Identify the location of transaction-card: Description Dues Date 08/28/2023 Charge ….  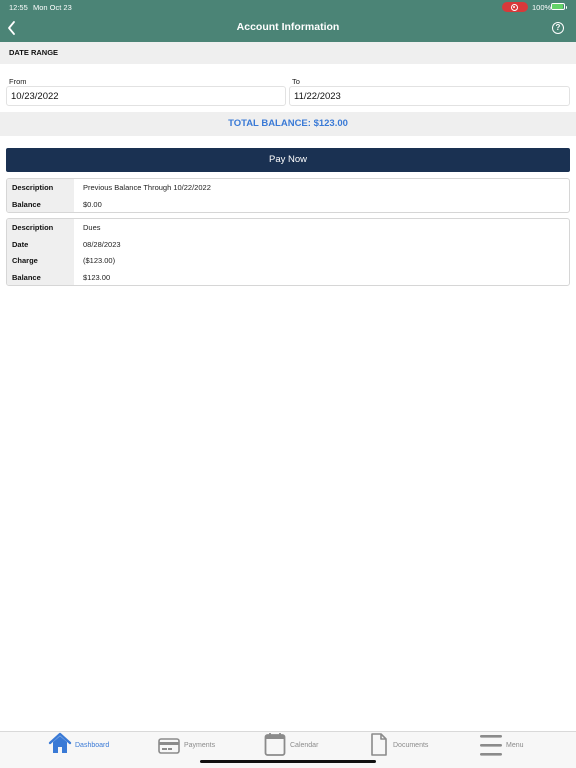
(288, 252).